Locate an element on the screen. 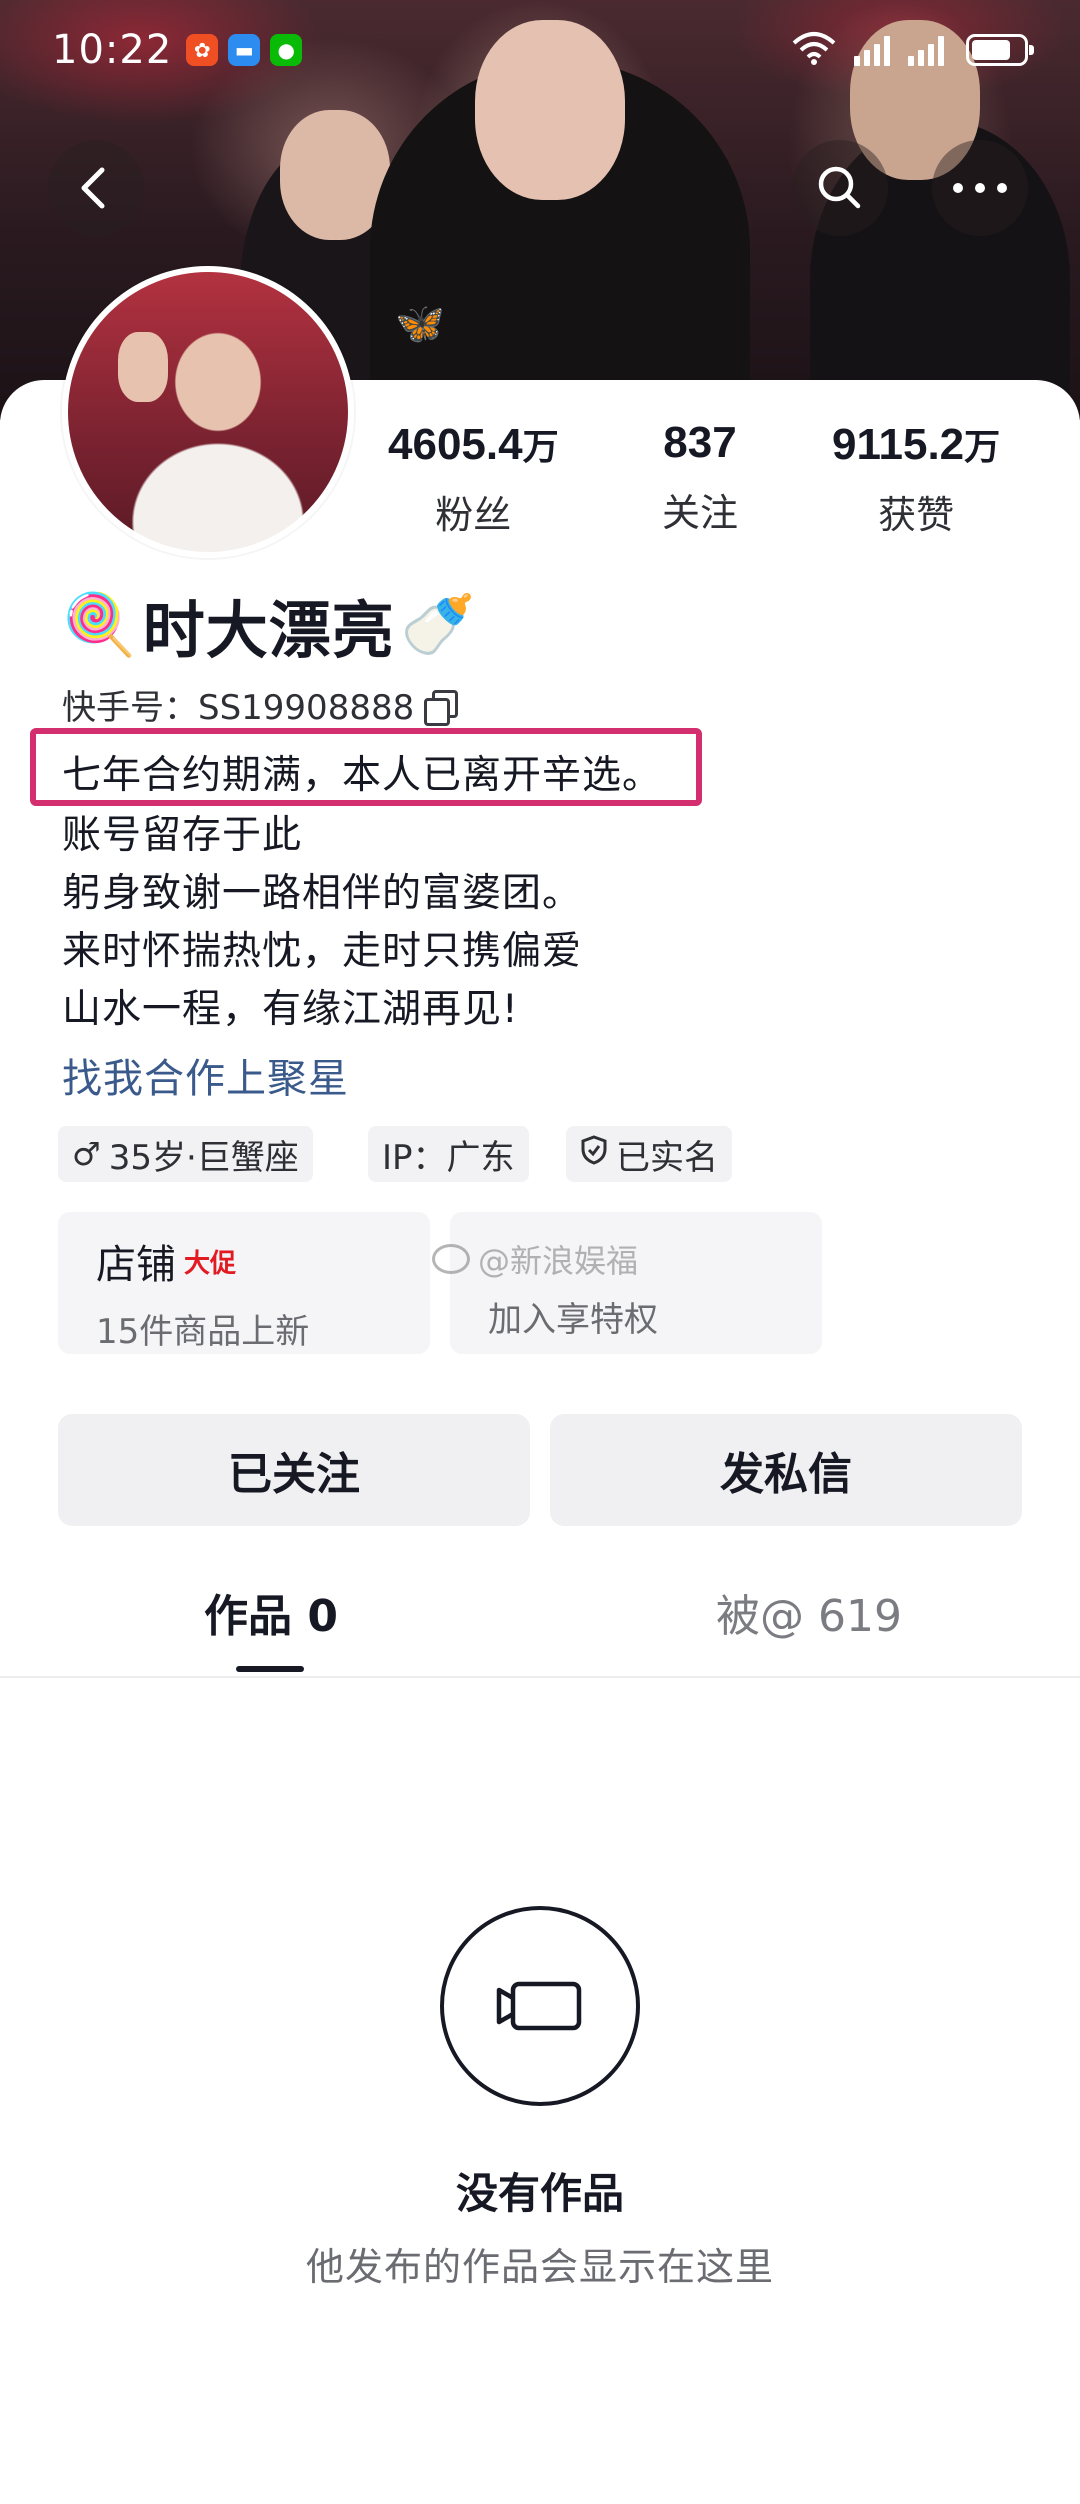 Image resolution: width=1080 pixels, height=2504 pixels. bio-line: 来时怀揣热忱，走时只携偏爱 is located at coordinates (322, 951).